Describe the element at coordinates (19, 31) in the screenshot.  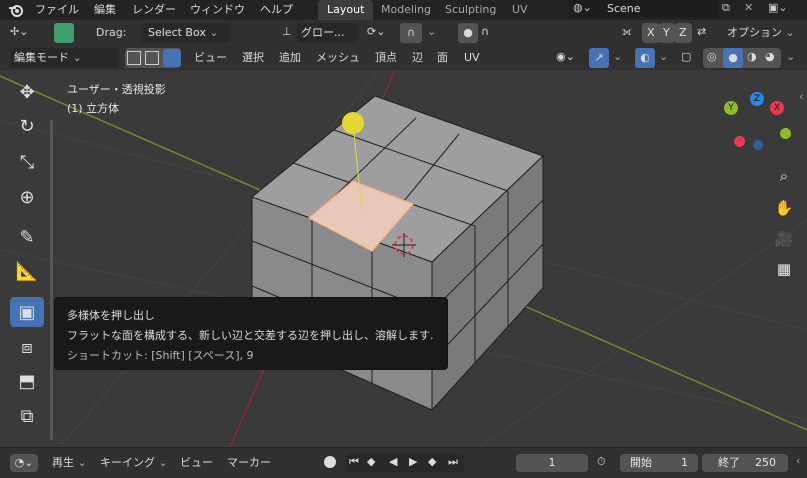
I see `transform-pivot-icon: ✢⌄` at that location.